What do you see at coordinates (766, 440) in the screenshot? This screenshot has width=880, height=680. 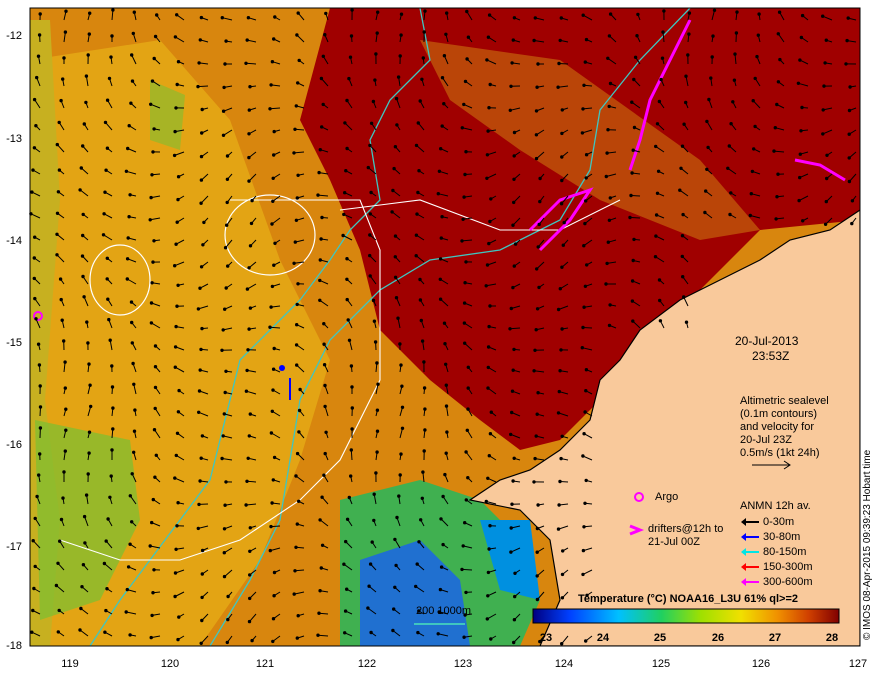 I see `altimetry-line: 20-Jul 23Z` at bounding box center [766, 440].